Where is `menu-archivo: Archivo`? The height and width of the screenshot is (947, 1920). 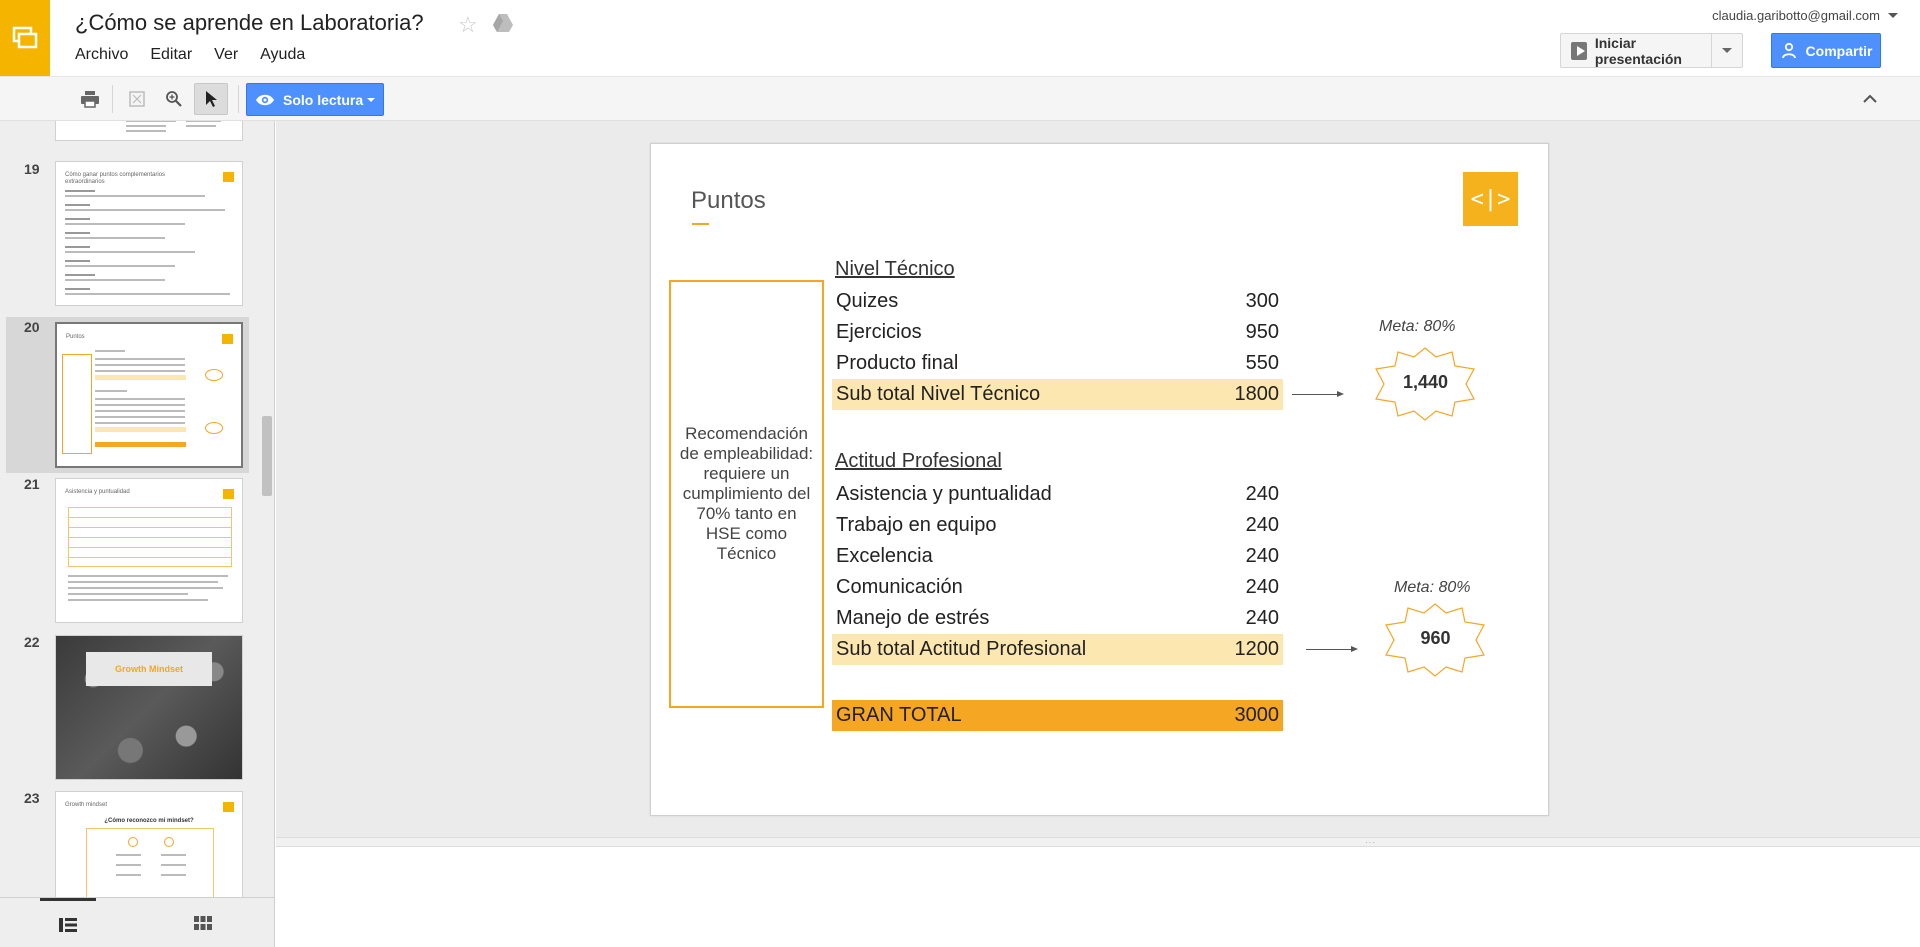 menu-archivo: Archivo is located at coordinates (101, 55).